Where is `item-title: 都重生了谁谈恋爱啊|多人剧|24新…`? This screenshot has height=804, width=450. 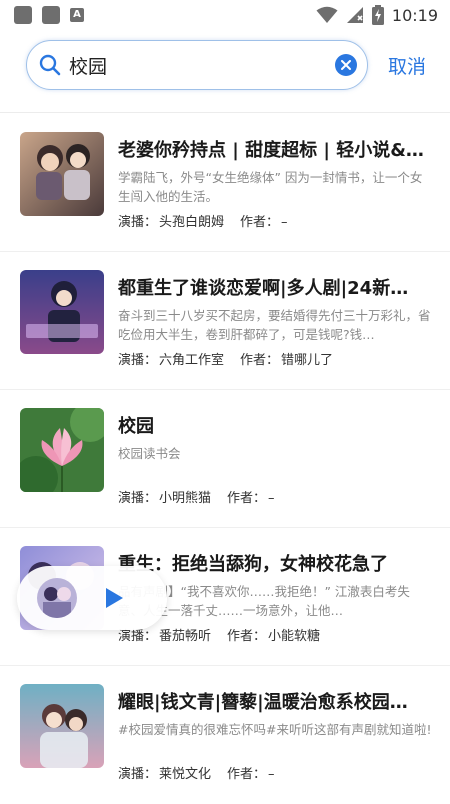 item-title: 都重生了谁谈恋爱啊|多人剧|24新… is located at coordinates (263, 288).